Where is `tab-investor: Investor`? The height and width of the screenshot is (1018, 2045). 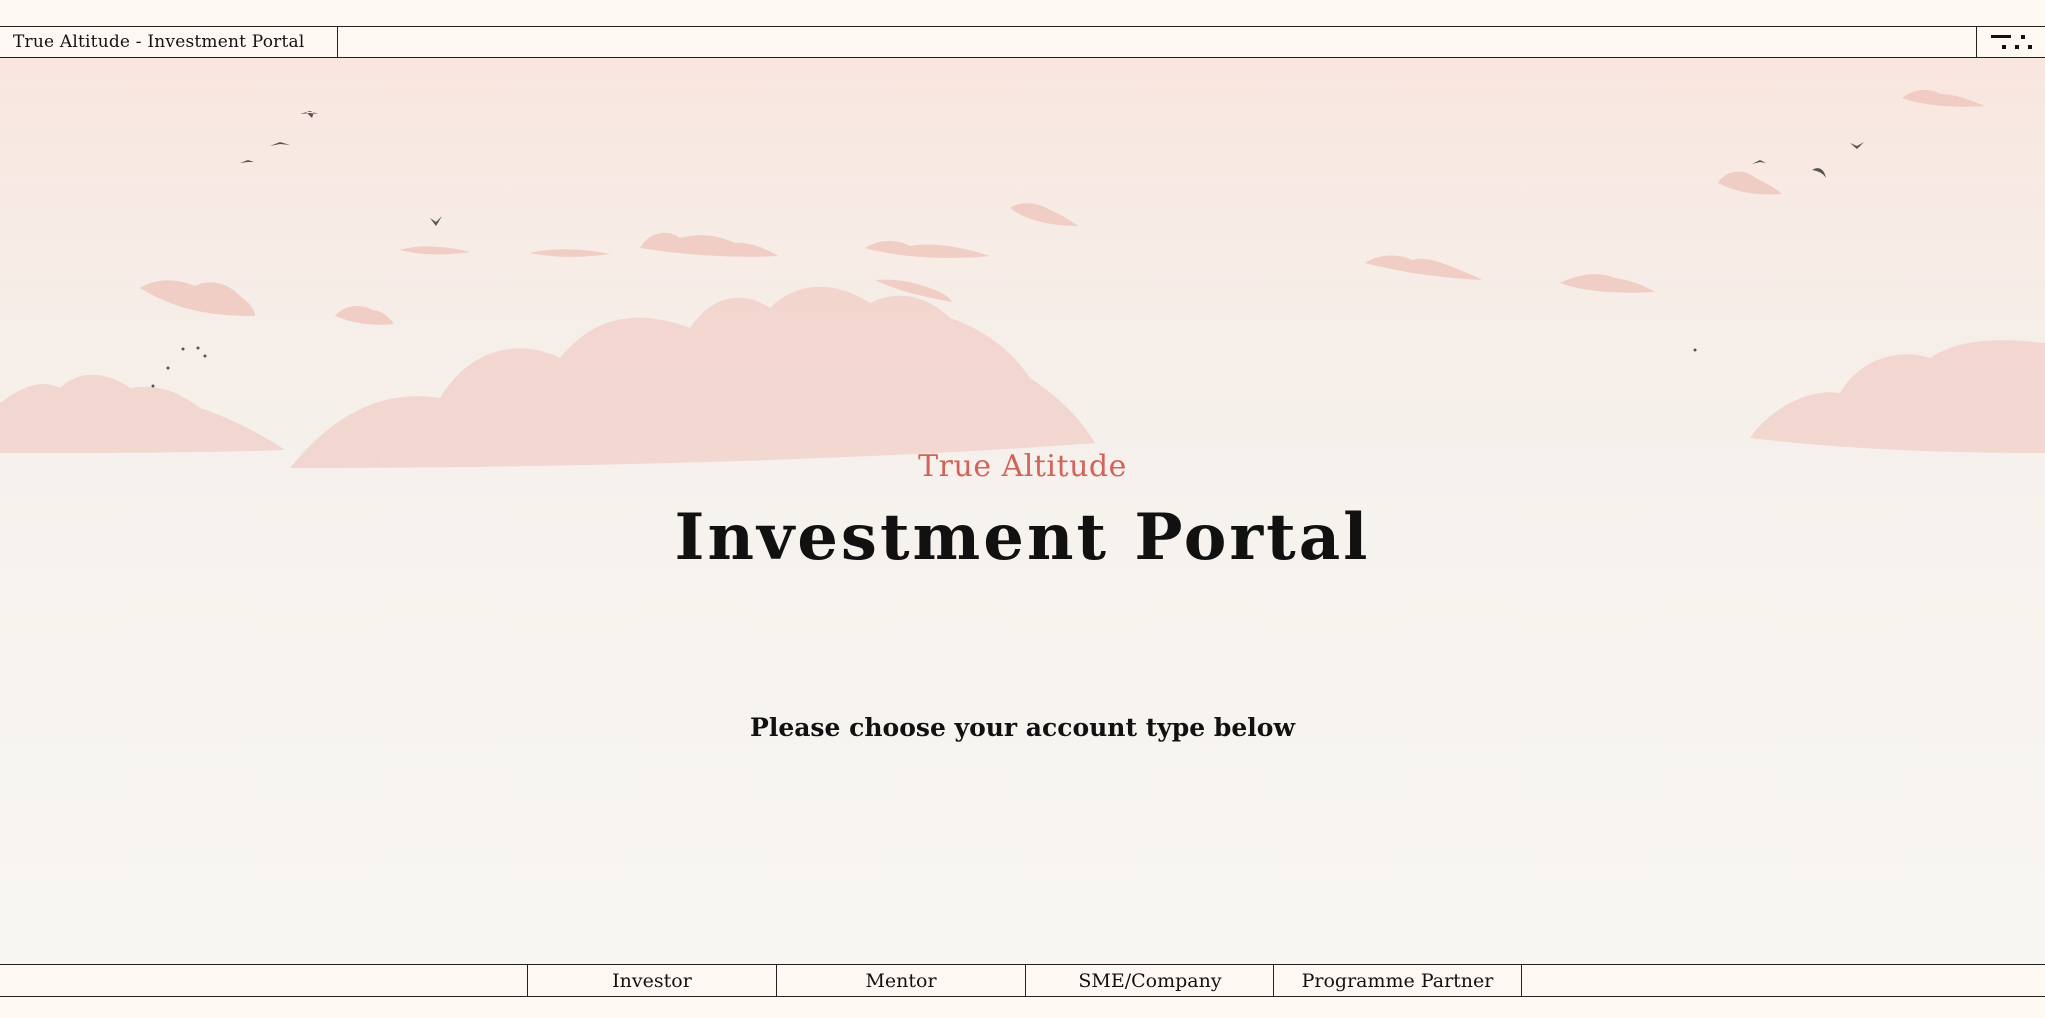
tab-investor: Investor is located at coordinates (651, 980).